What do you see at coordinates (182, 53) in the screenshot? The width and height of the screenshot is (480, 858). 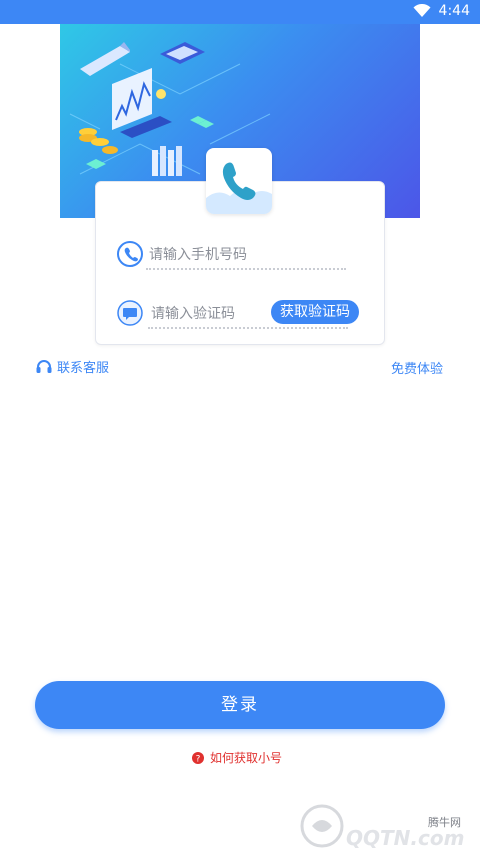 I see `calculator-graphic` at bounding box center [182, 53].